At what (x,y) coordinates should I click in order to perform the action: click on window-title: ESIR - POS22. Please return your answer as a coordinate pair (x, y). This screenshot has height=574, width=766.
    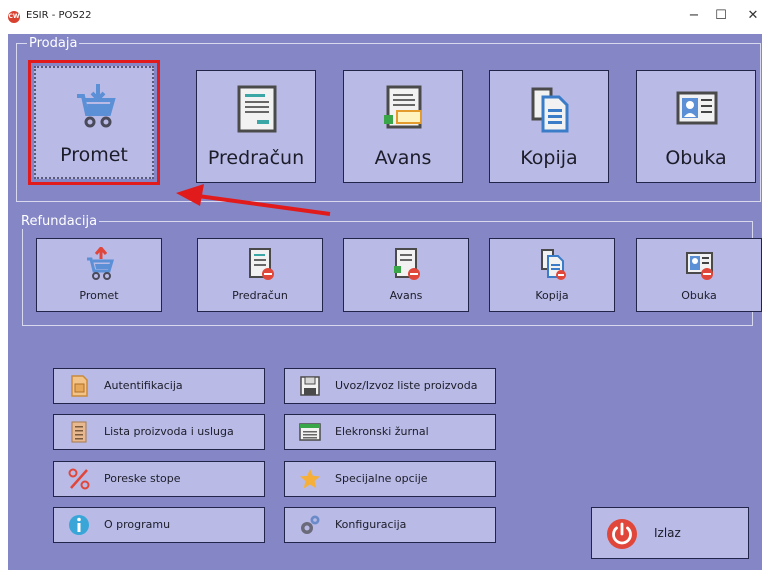
    Looking at the image, I should click on (59, 15).